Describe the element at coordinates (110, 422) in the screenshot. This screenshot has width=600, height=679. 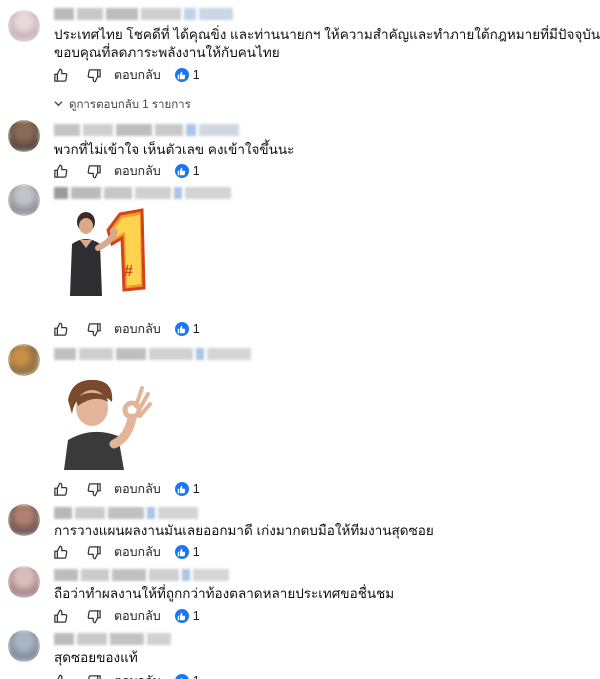
I see `ok-hand-sticker` at that location.